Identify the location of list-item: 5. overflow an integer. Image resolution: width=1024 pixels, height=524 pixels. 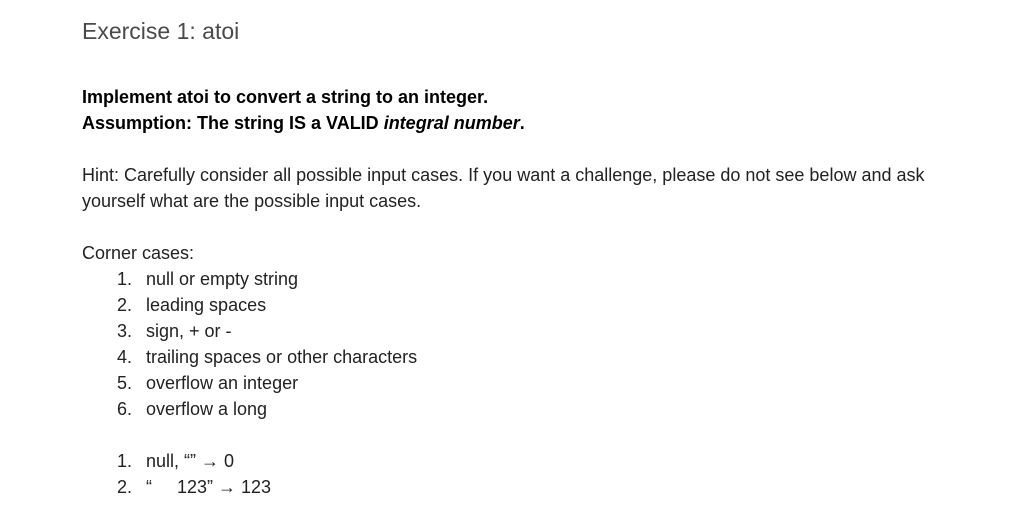
(532, 383).